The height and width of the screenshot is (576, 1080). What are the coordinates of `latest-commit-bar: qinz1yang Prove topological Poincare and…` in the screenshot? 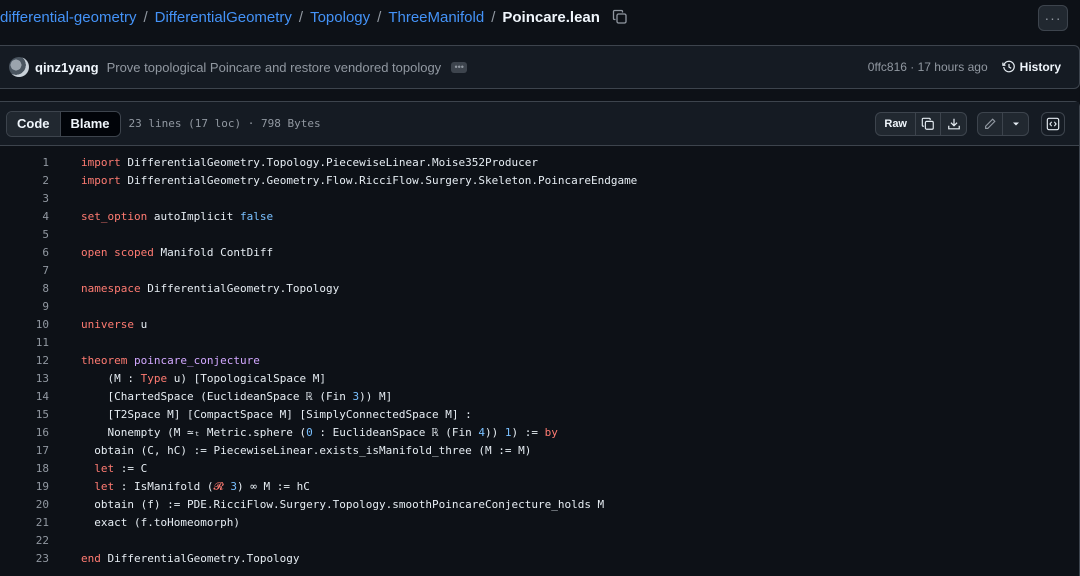 It's located at (540, 67).